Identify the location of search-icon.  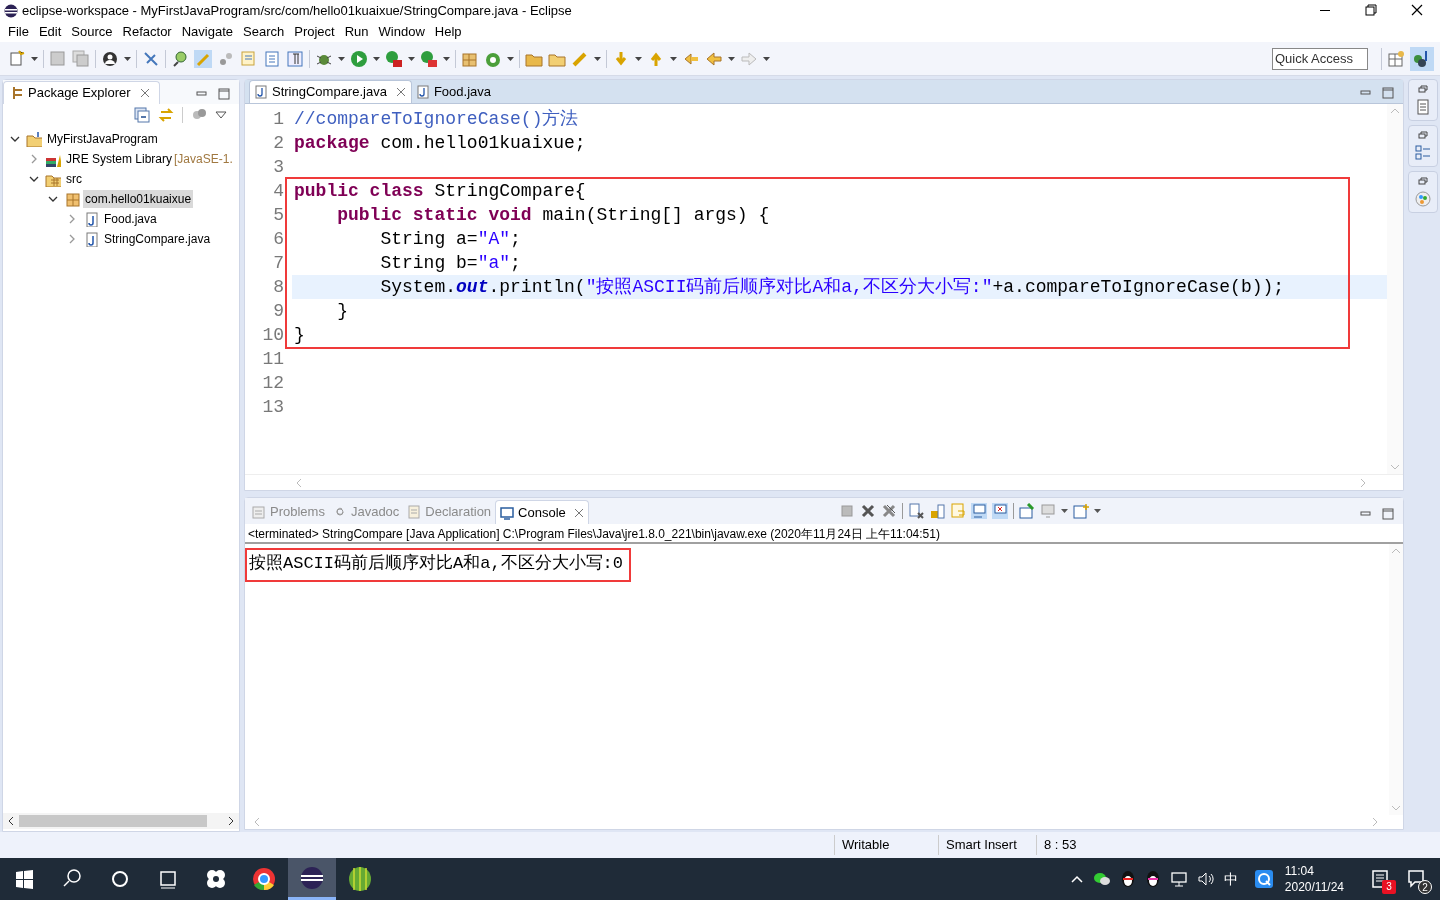
(180, 58).